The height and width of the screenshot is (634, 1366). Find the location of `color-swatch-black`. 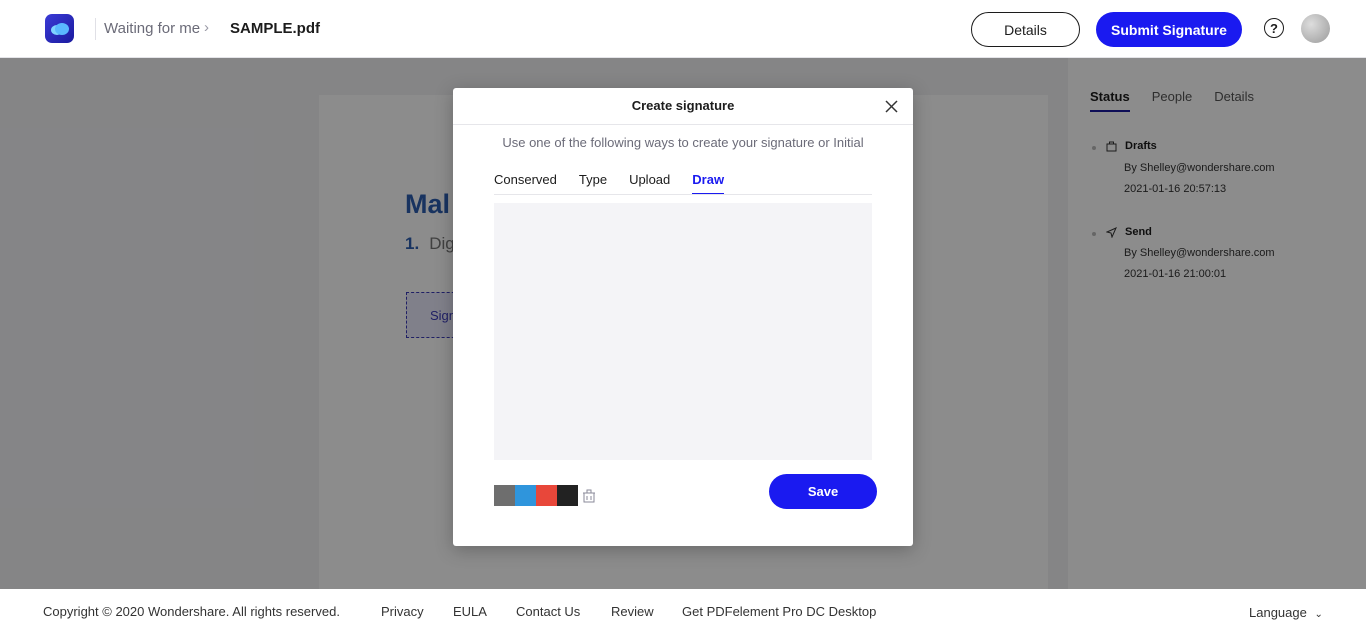

color-swatch-black is located at coordinates (567, 495).